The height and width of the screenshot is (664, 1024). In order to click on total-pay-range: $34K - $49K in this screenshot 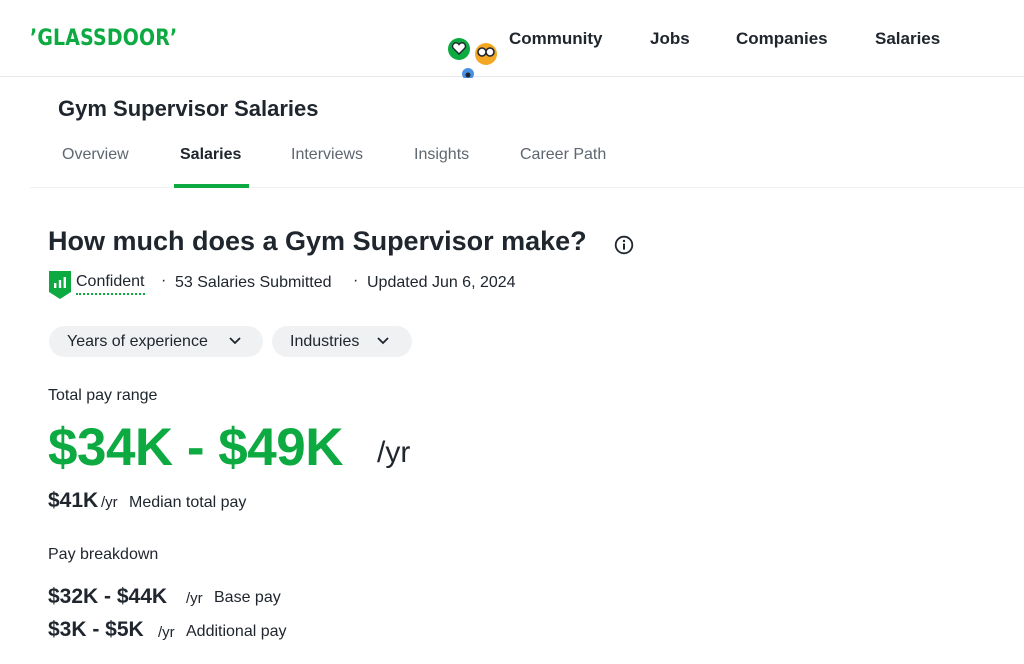, I will do `click(196, 447)`.